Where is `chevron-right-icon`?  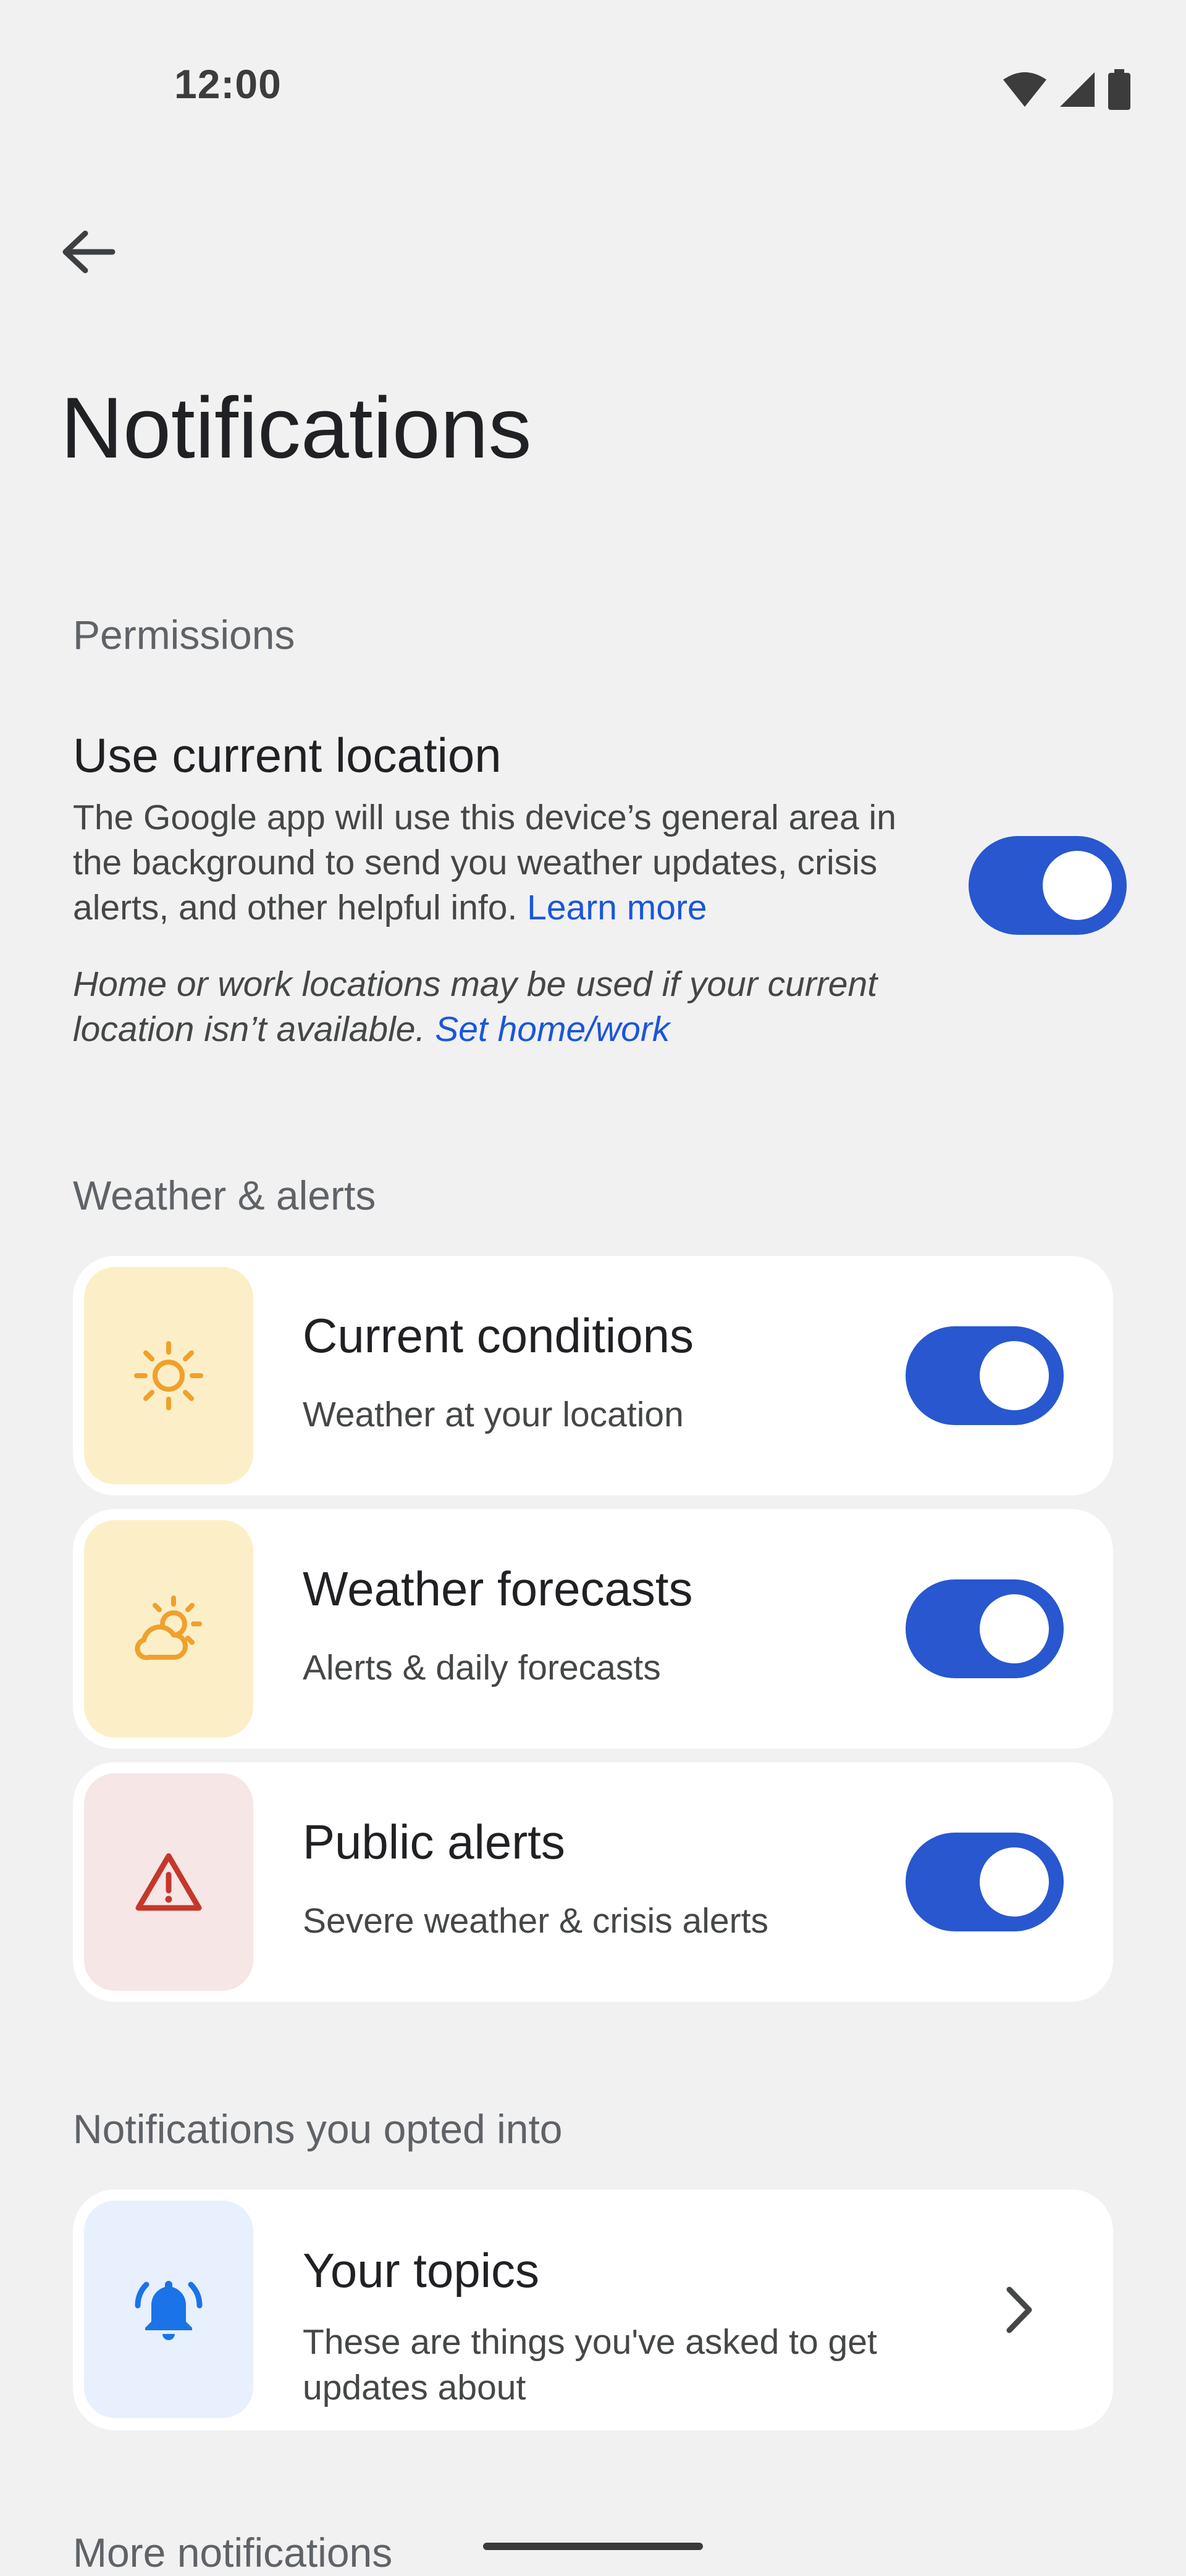 chevron-right-icon is located at coordinates (1019, 2309).